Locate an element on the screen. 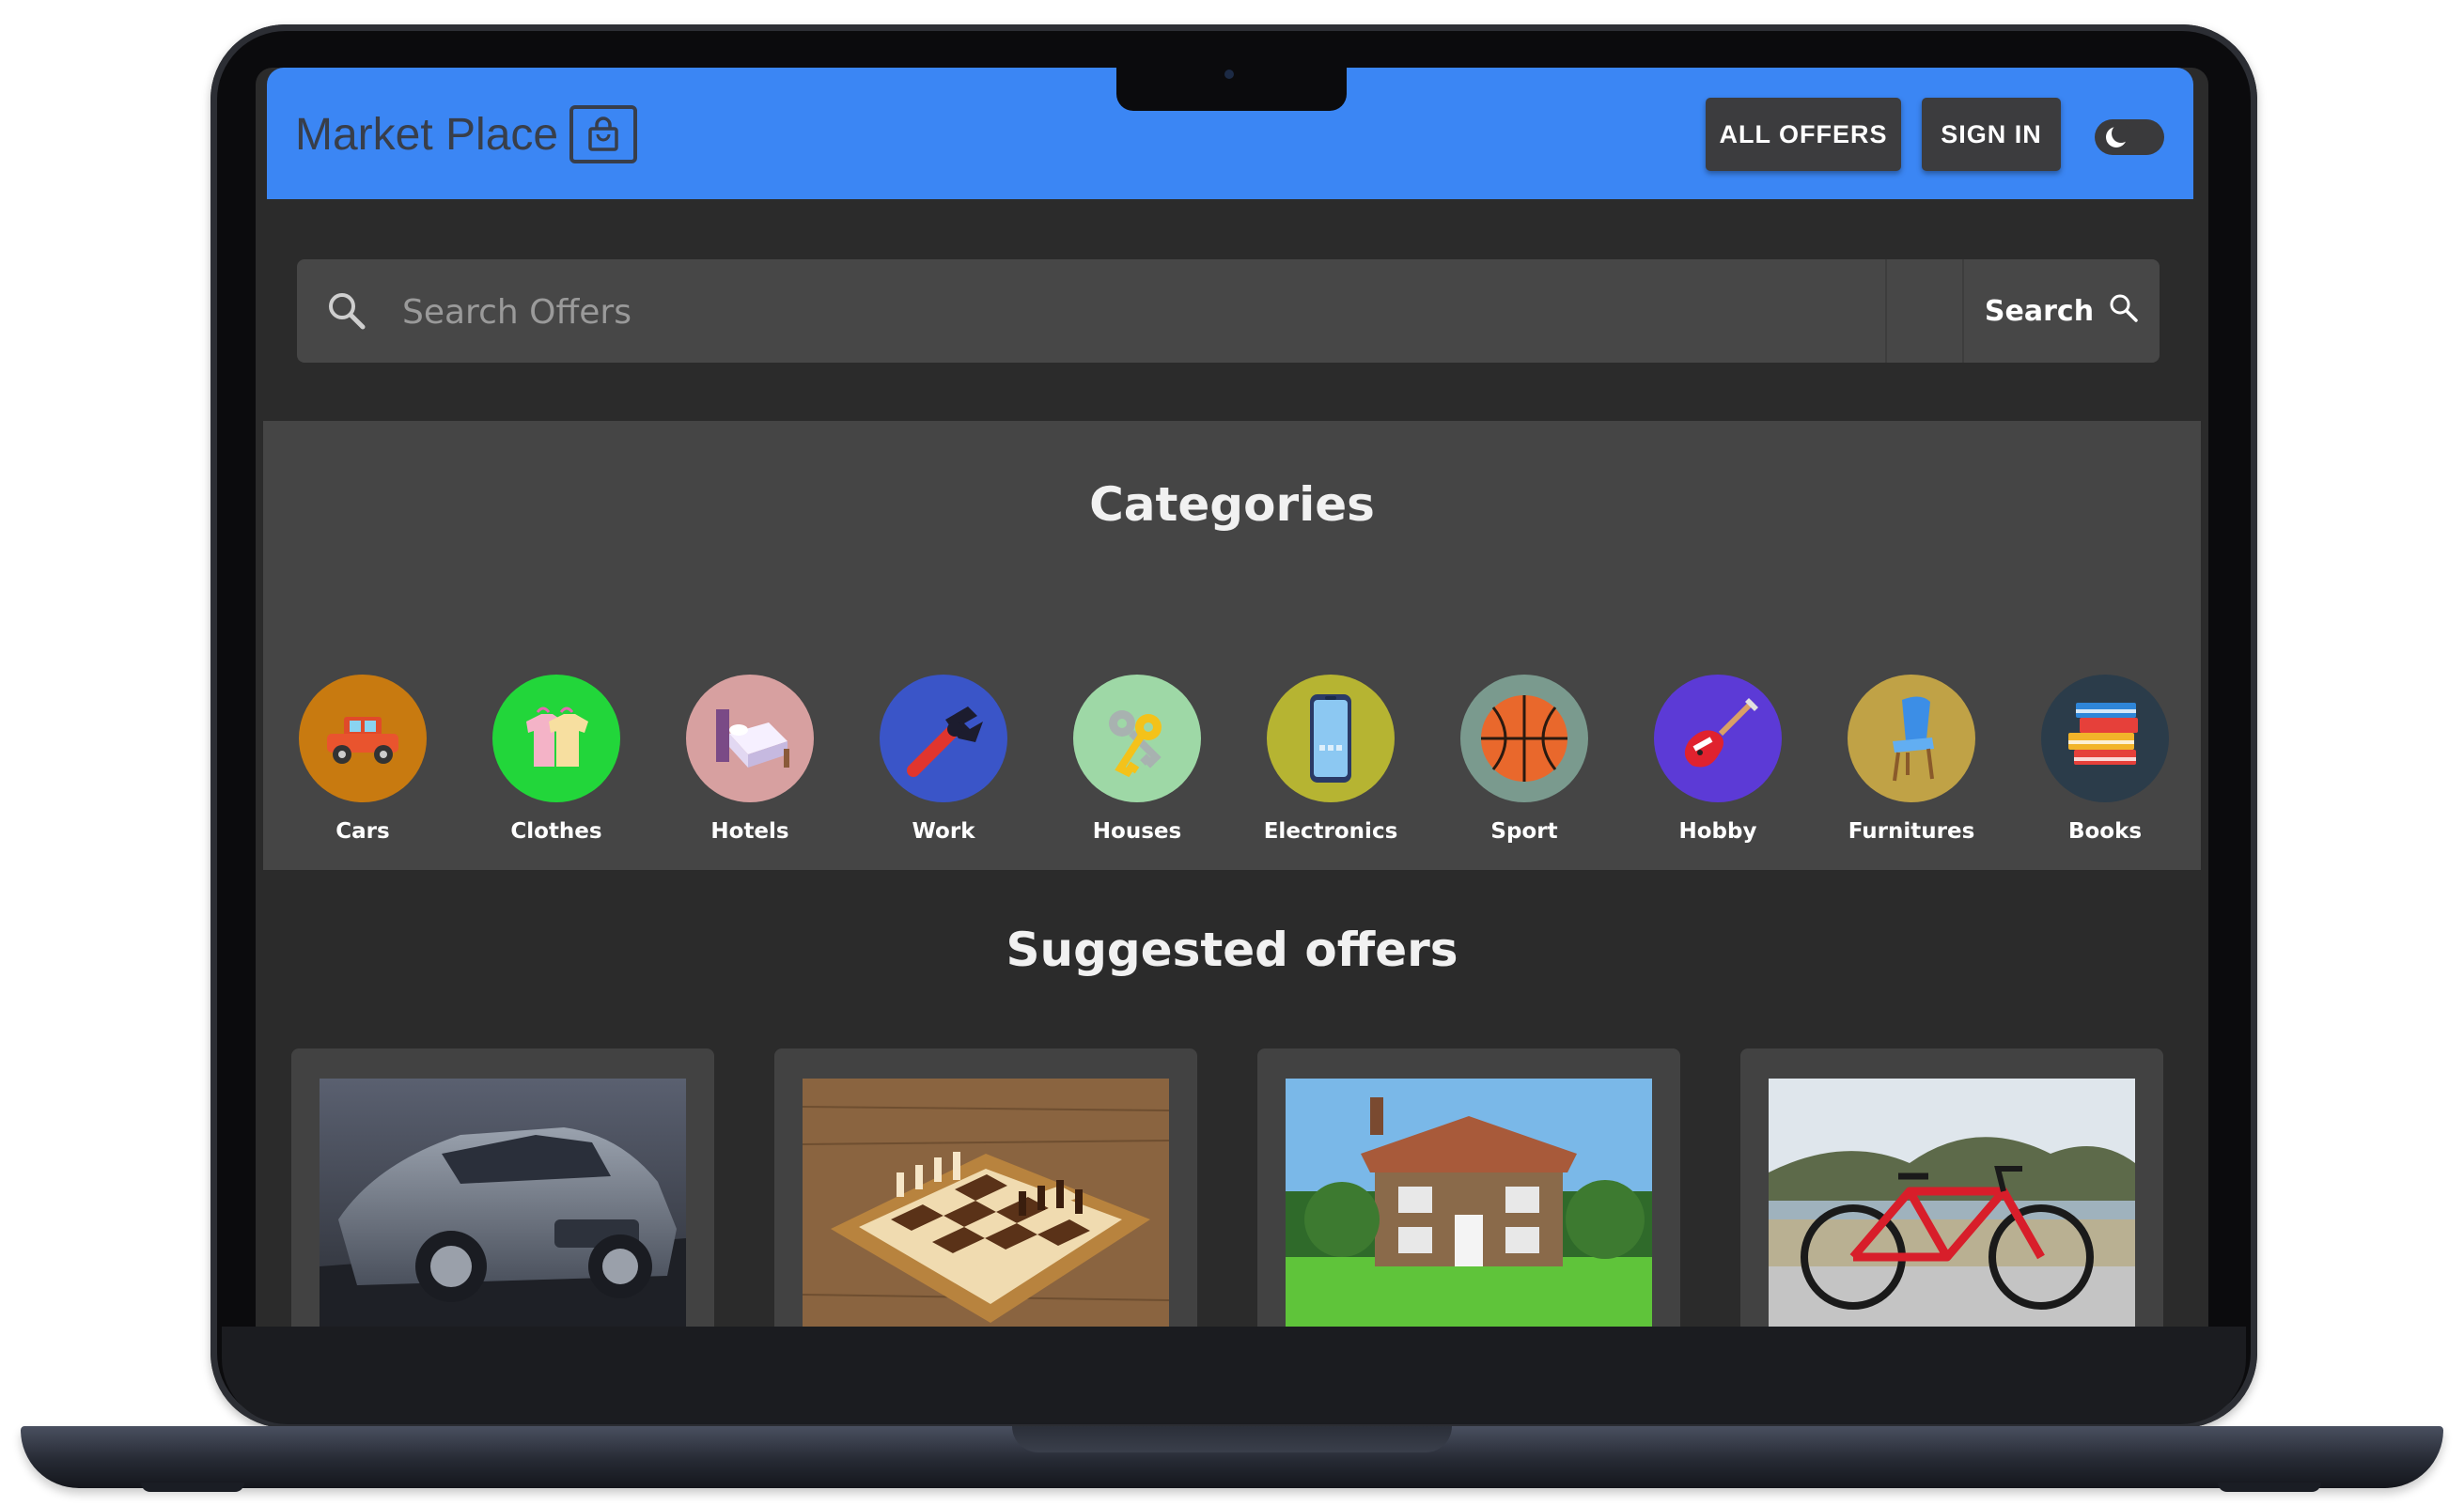  chair-icon is located at coordinates (1911, 738).